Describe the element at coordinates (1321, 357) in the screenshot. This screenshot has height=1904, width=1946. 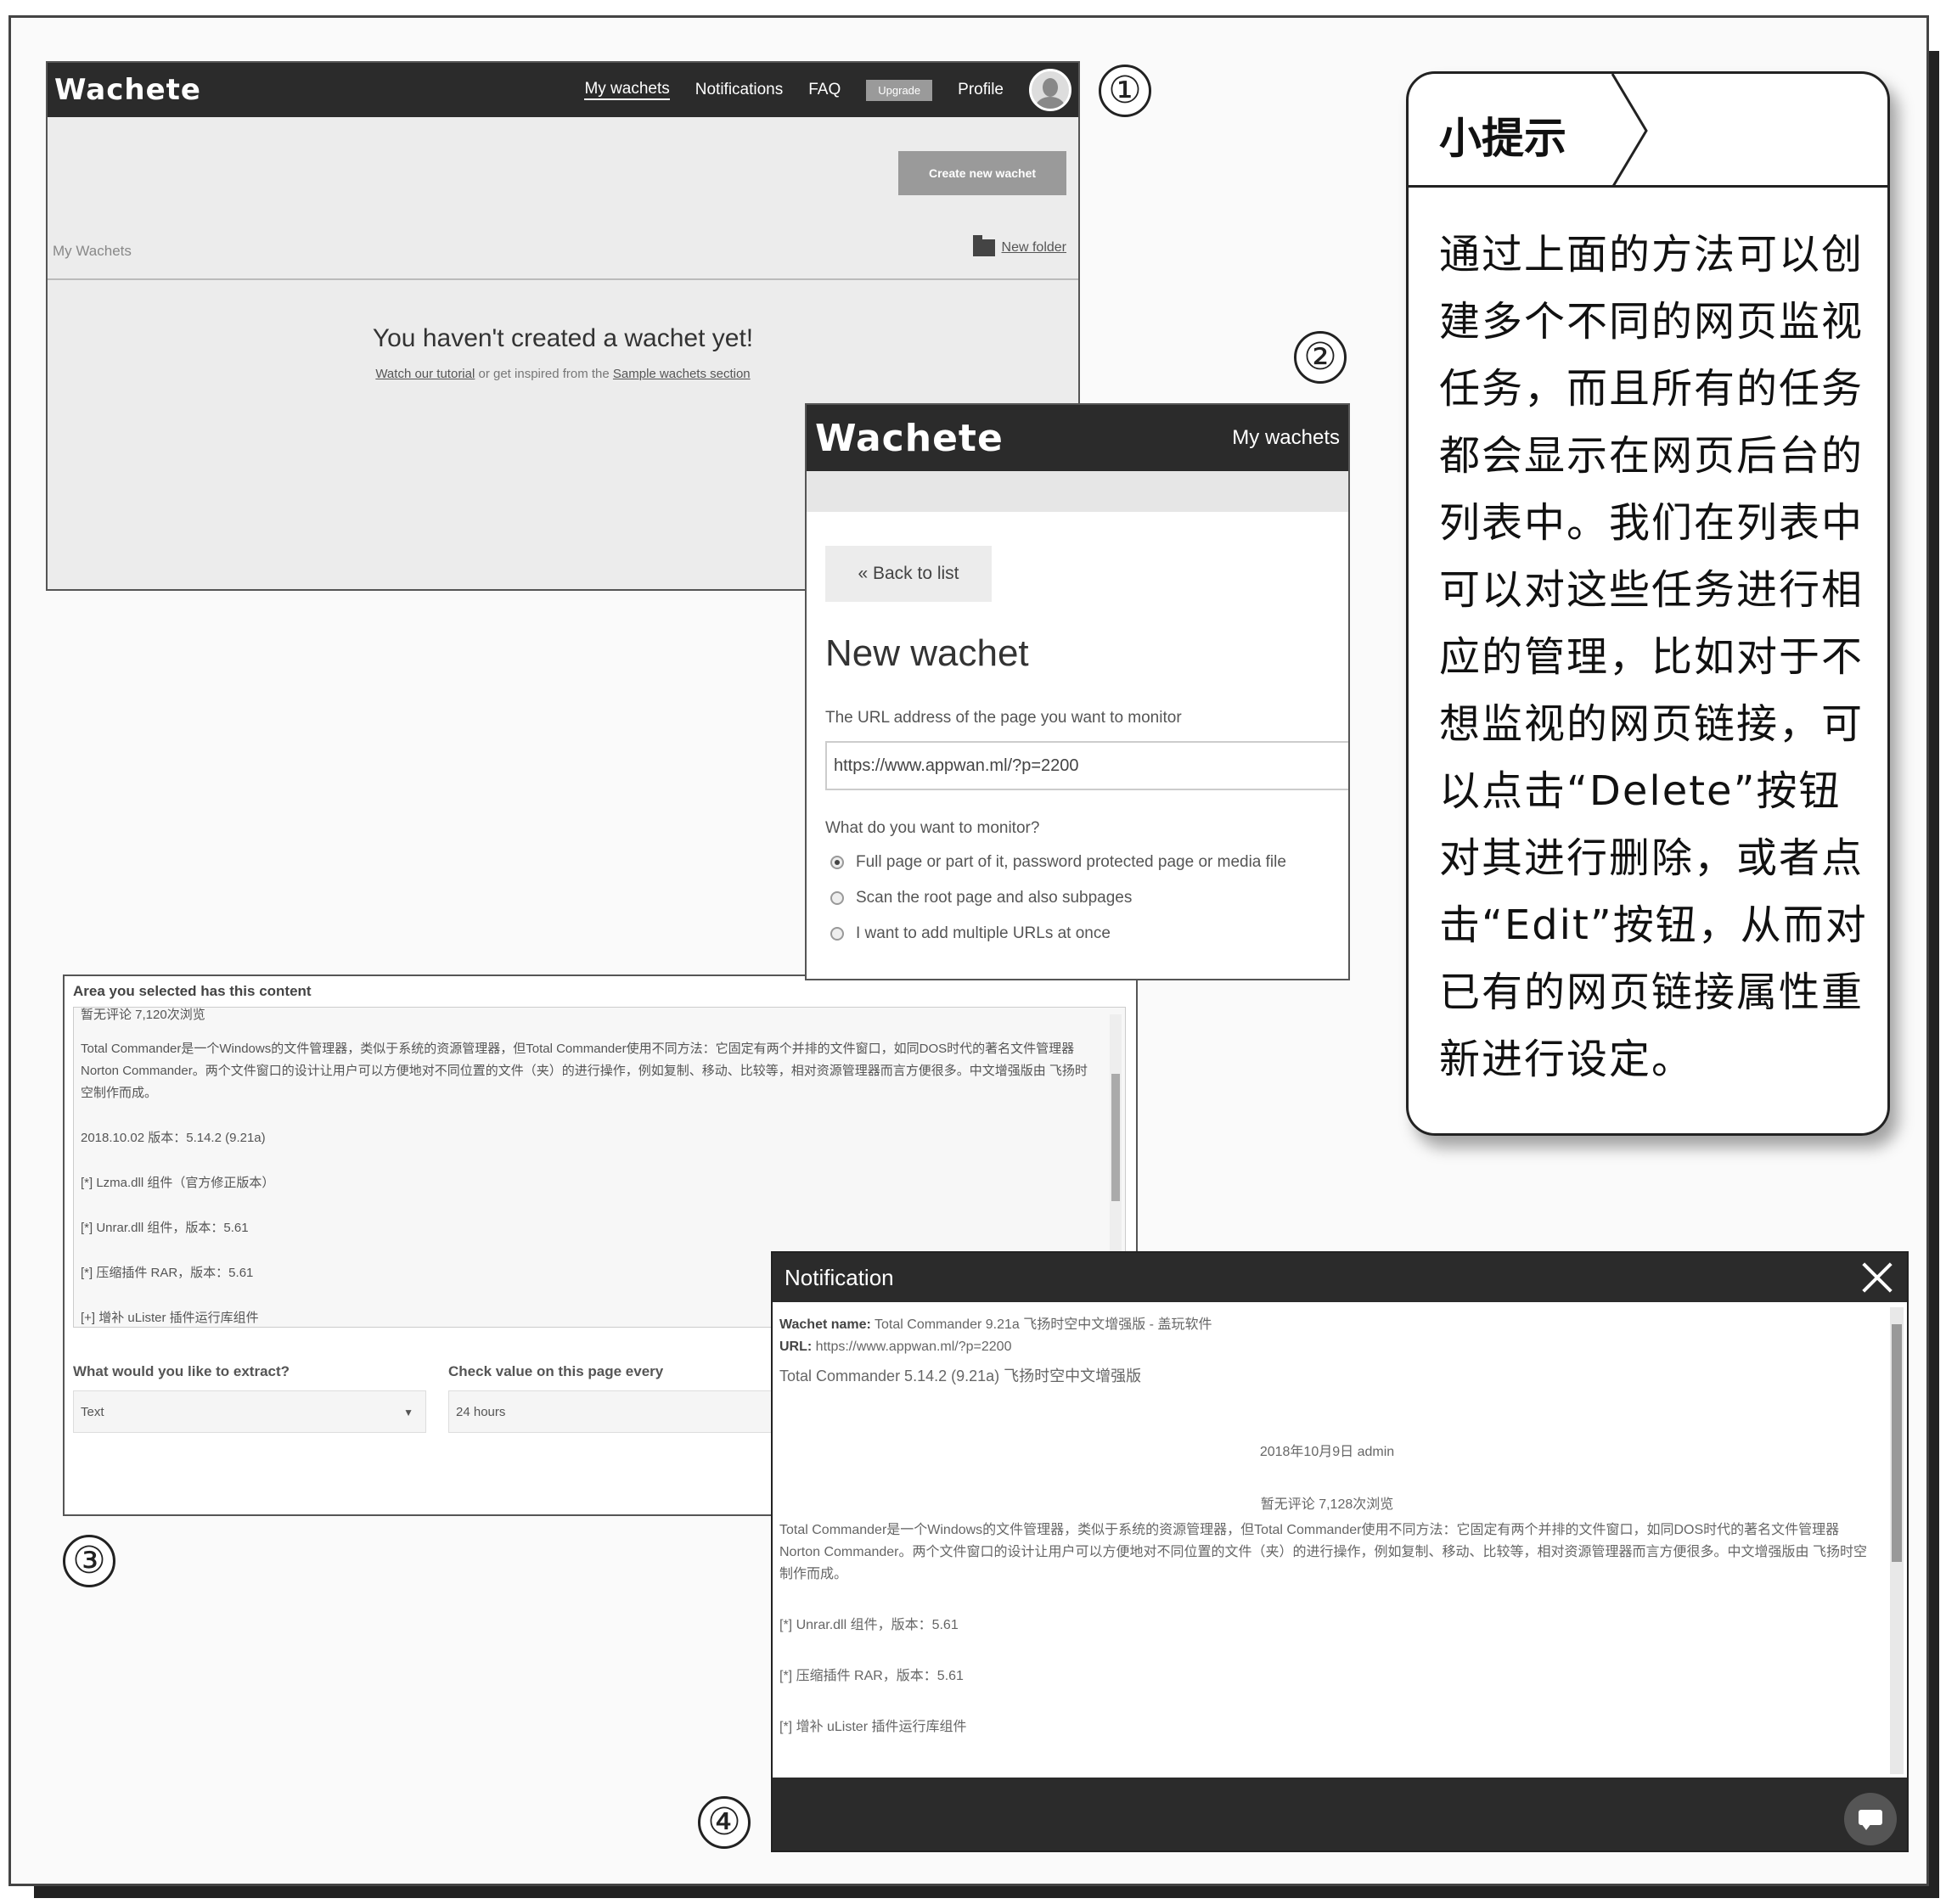
I see `marker-2: ②` at that location.